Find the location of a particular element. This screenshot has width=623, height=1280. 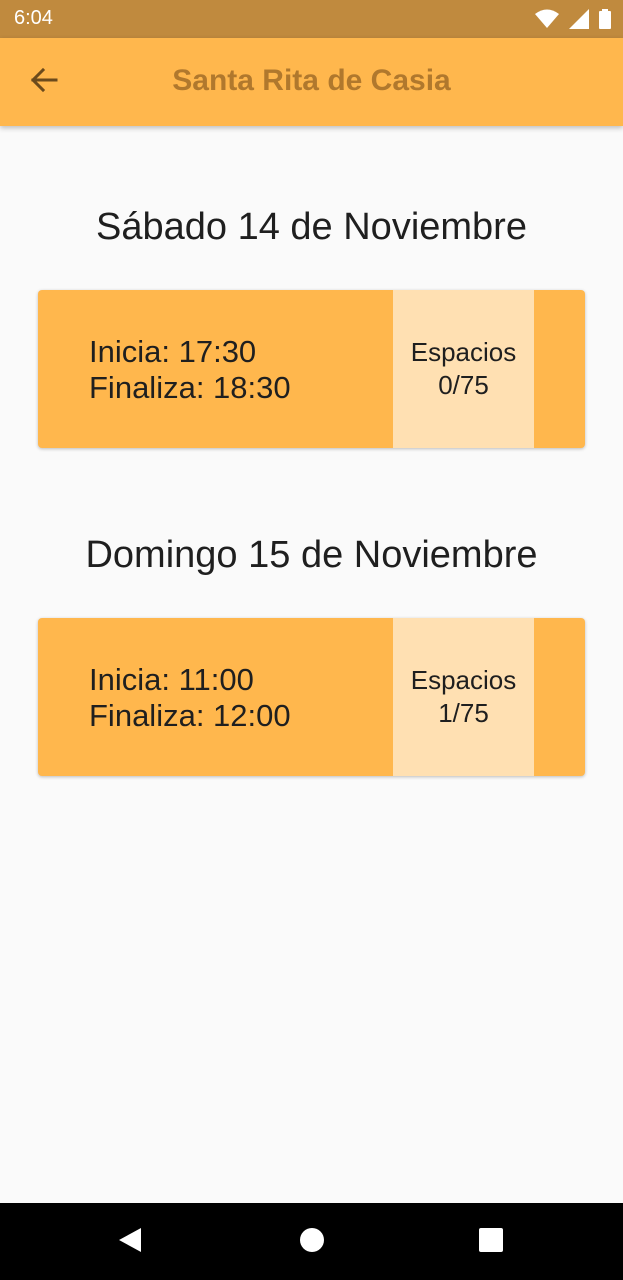

nav-home-icon is located at coordinates (312, 1242).